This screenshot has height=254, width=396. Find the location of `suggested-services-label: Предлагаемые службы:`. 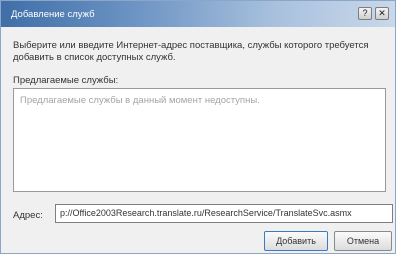

suggested-services-label: Предлагаемые службы: is located at coordinates (66, 80).